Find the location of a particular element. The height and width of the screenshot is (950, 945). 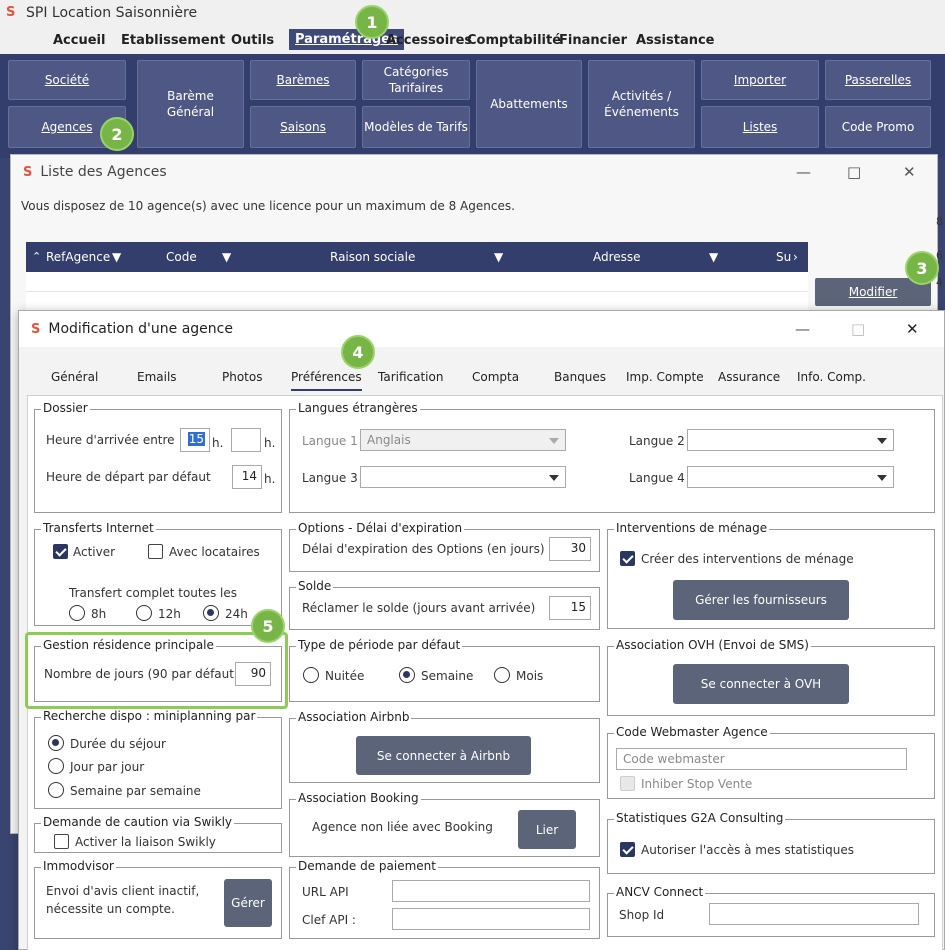

callout-badge: 4 is located at coordinates (358, 352).